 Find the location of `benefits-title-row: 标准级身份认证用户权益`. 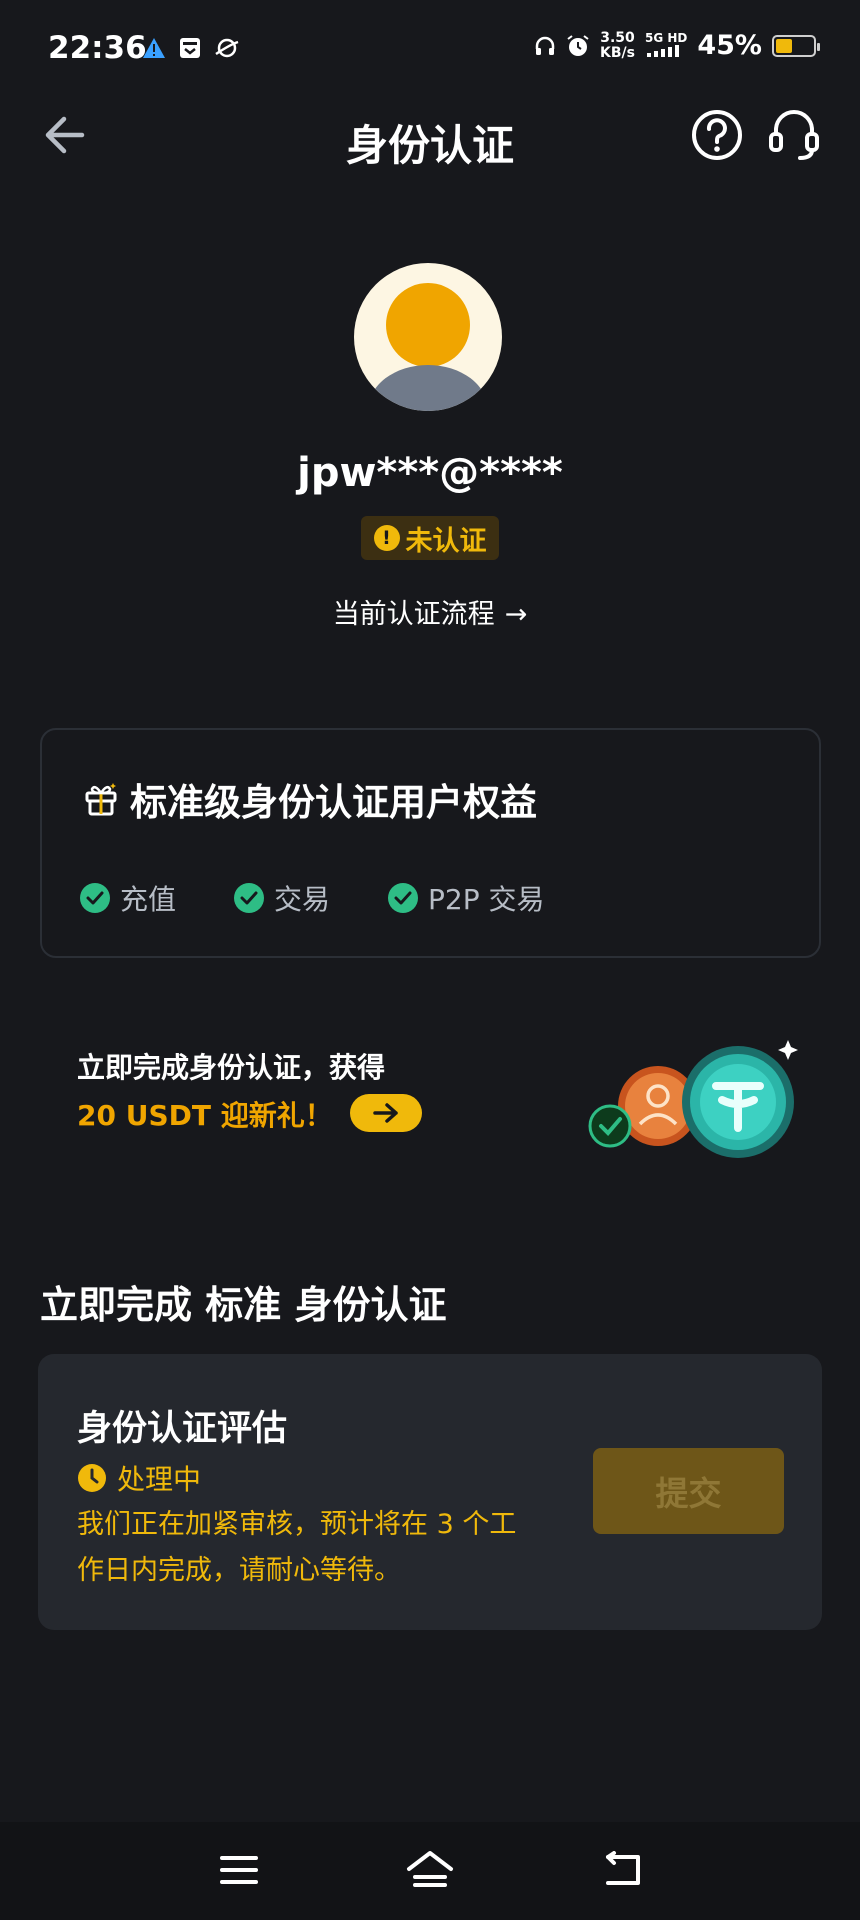

benefits-title-row: 标准级身份认证用户权益 is located at coordinates (310, 799).